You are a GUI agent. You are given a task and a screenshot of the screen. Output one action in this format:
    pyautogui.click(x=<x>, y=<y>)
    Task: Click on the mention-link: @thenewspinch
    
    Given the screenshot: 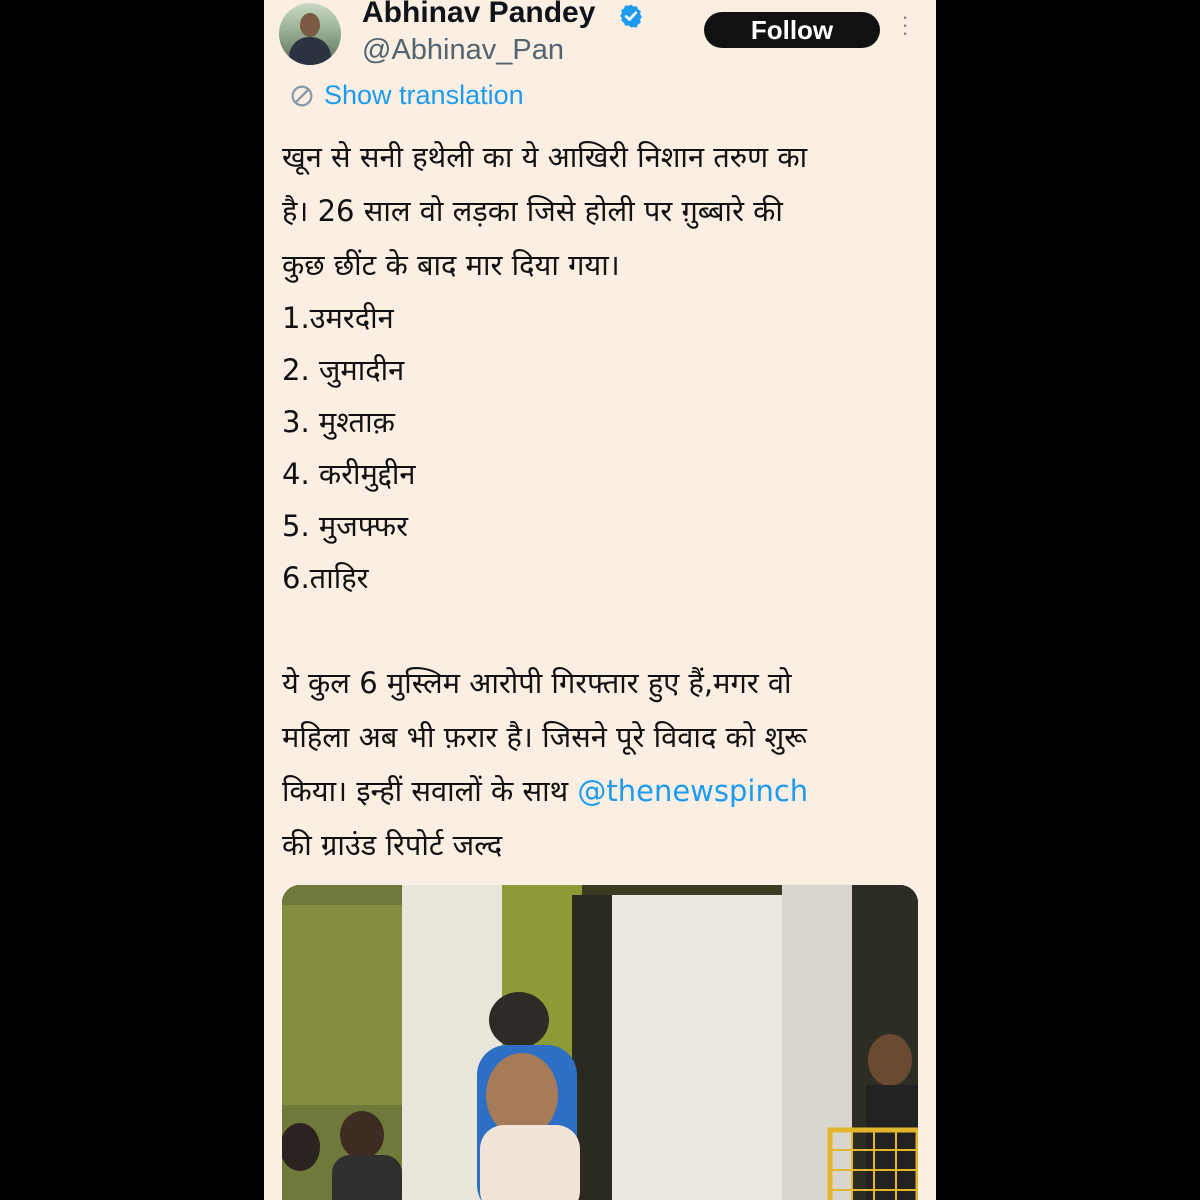 What is the action you would take?
    pyautogui.click(x=692, y=791)
    